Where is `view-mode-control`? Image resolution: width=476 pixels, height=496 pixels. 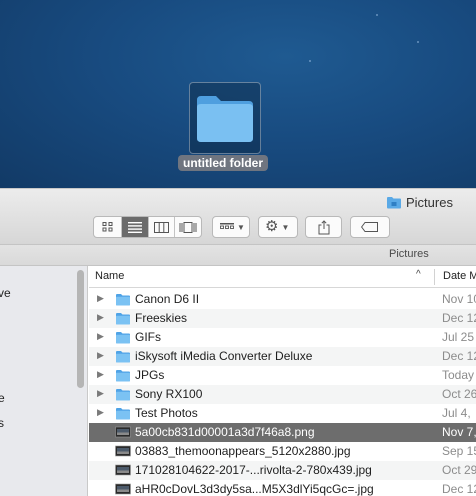
view-mode-control is located at coordinates (147, 227).